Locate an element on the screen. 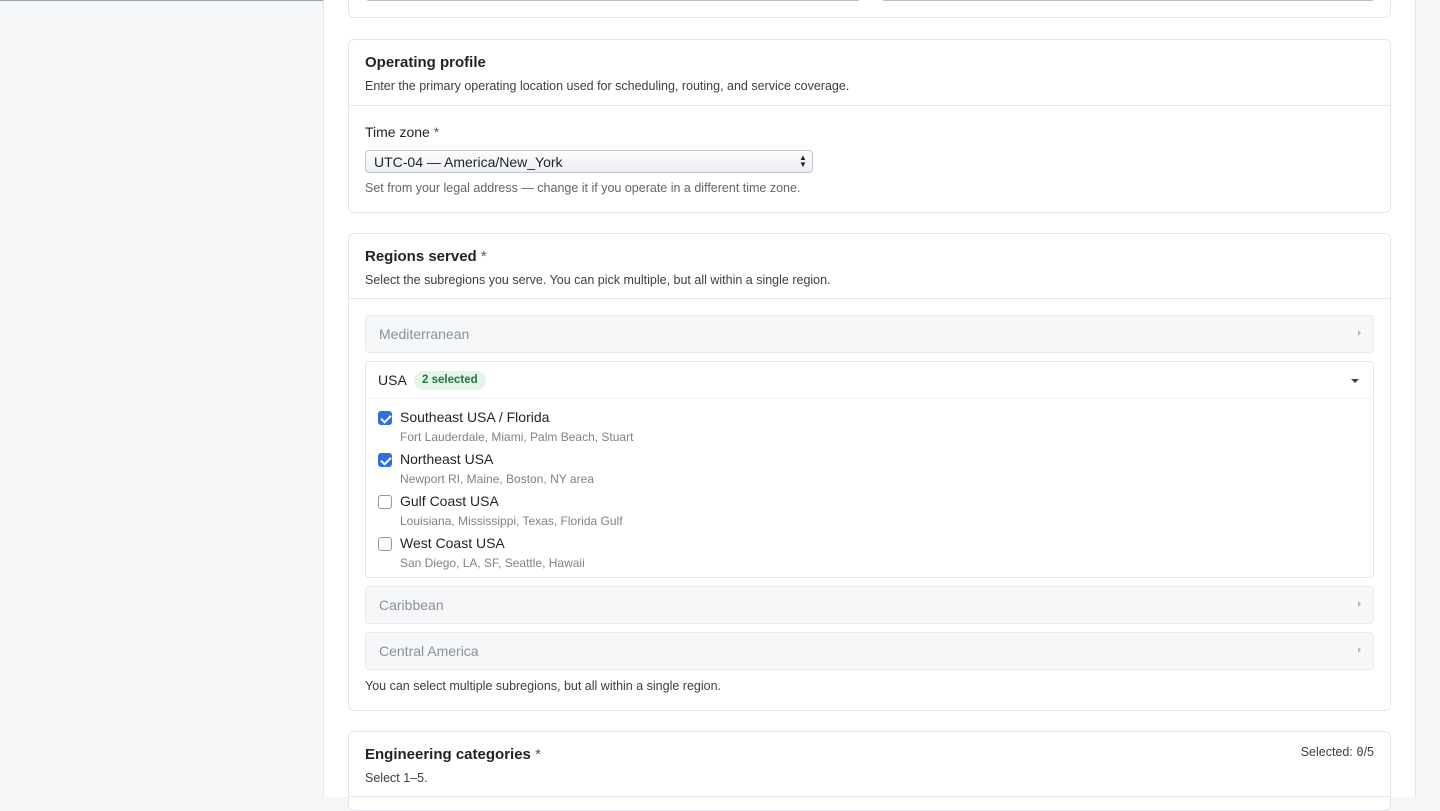 This screenshot has width=1440, height=811. subregion-cities: San Diego, LA, SF, Seattle, Hawaii is located at coordinates (492, 563).